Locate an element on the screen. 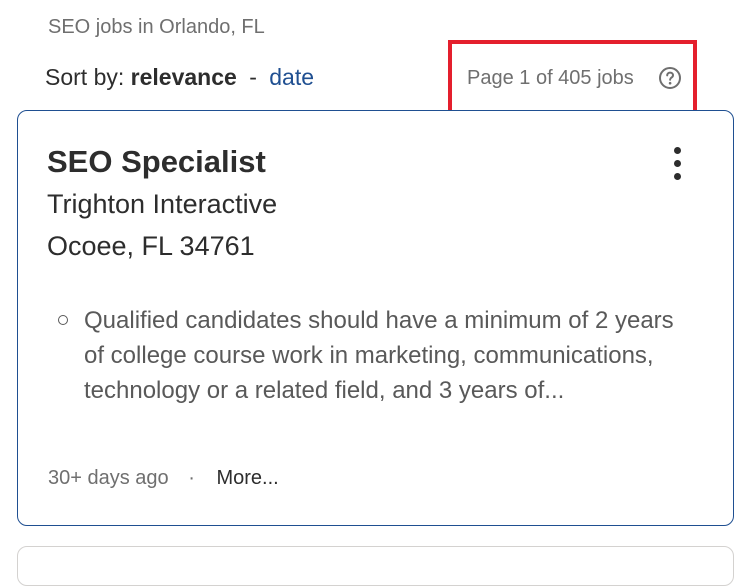 The width and height of the screenshot is (751, 586). kebab-menu-icon is located at coordinates (678, 164).